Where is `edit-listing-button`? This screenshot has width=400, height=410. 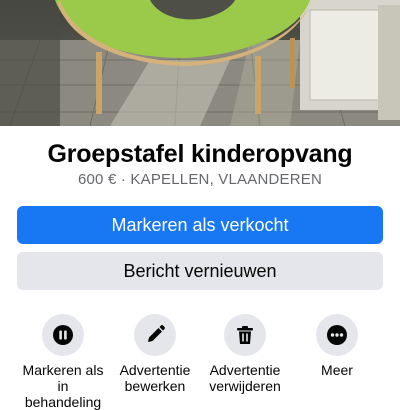
edit-listing-button is located at coordinates (155, 335).